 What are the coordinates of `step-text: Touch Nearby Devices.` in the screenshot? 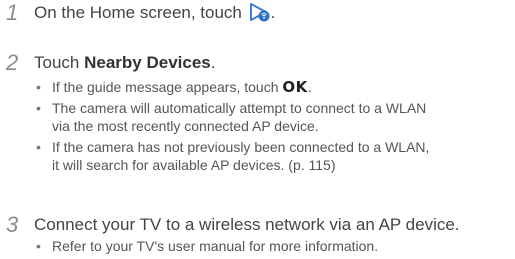 It's located at (125, 62).